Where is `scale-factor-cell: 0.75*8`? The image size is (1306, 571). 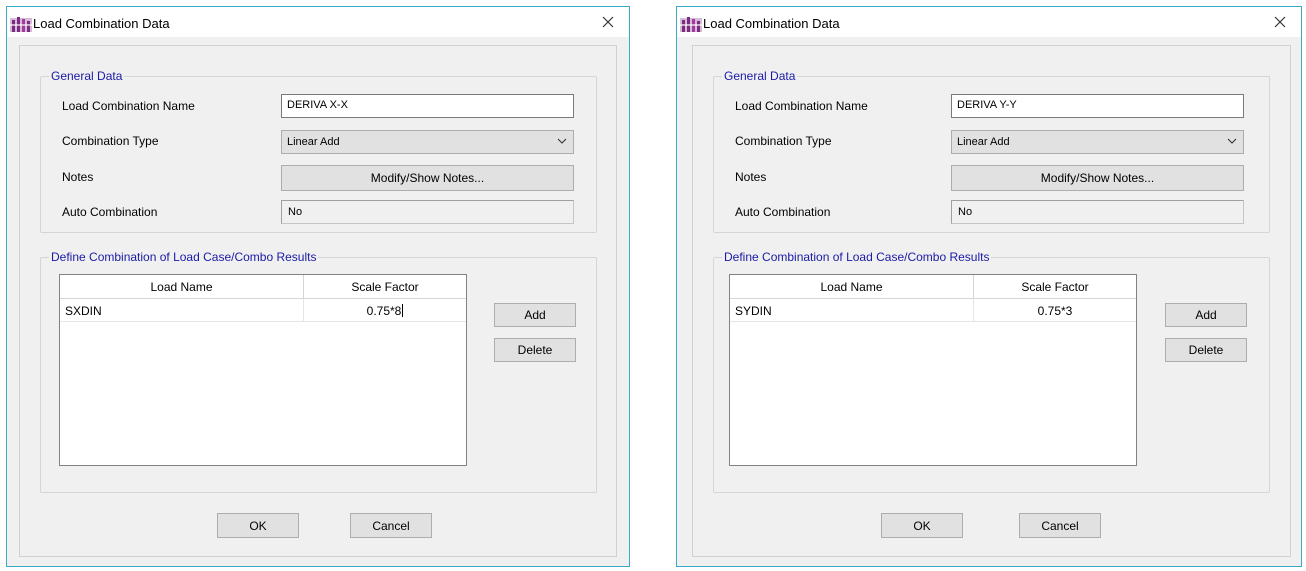 scale-factor-cell: 0.75*8 is located at coordinates (385, 310).